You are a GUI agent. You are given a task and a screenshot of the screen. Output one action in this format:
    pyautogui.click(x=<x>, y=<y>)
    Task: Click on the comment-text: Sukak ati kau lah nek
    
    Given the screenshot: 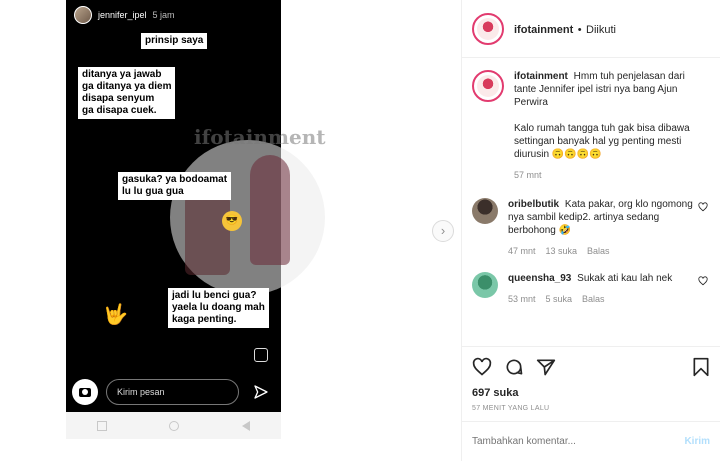 What is the action you would take?
    pyautogui.click(x=625, y=278)
    